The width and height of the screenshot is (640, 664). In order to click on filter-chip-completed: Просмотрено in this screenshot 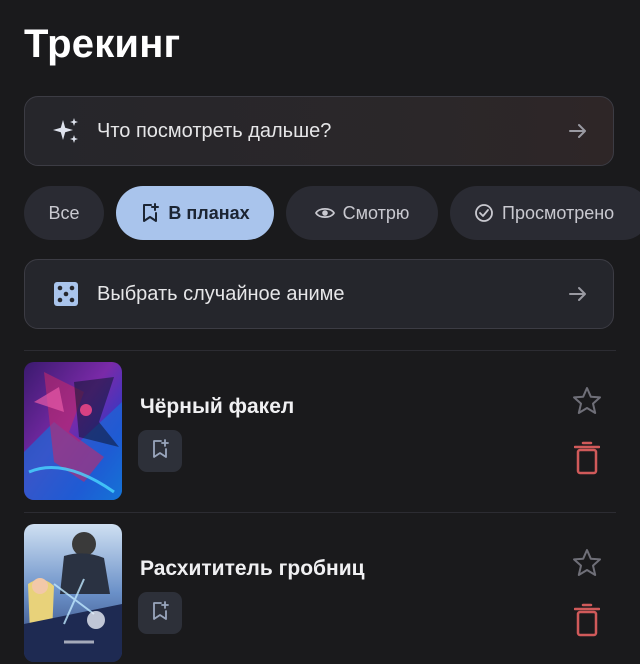, I will do `click(545, 213)`.